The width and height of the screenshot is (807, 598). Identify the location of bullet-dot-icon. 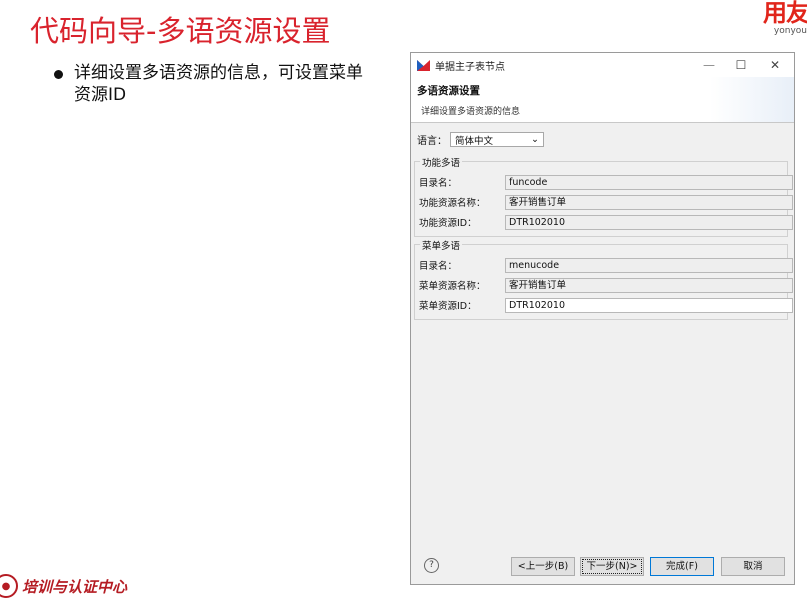
(58, 74).